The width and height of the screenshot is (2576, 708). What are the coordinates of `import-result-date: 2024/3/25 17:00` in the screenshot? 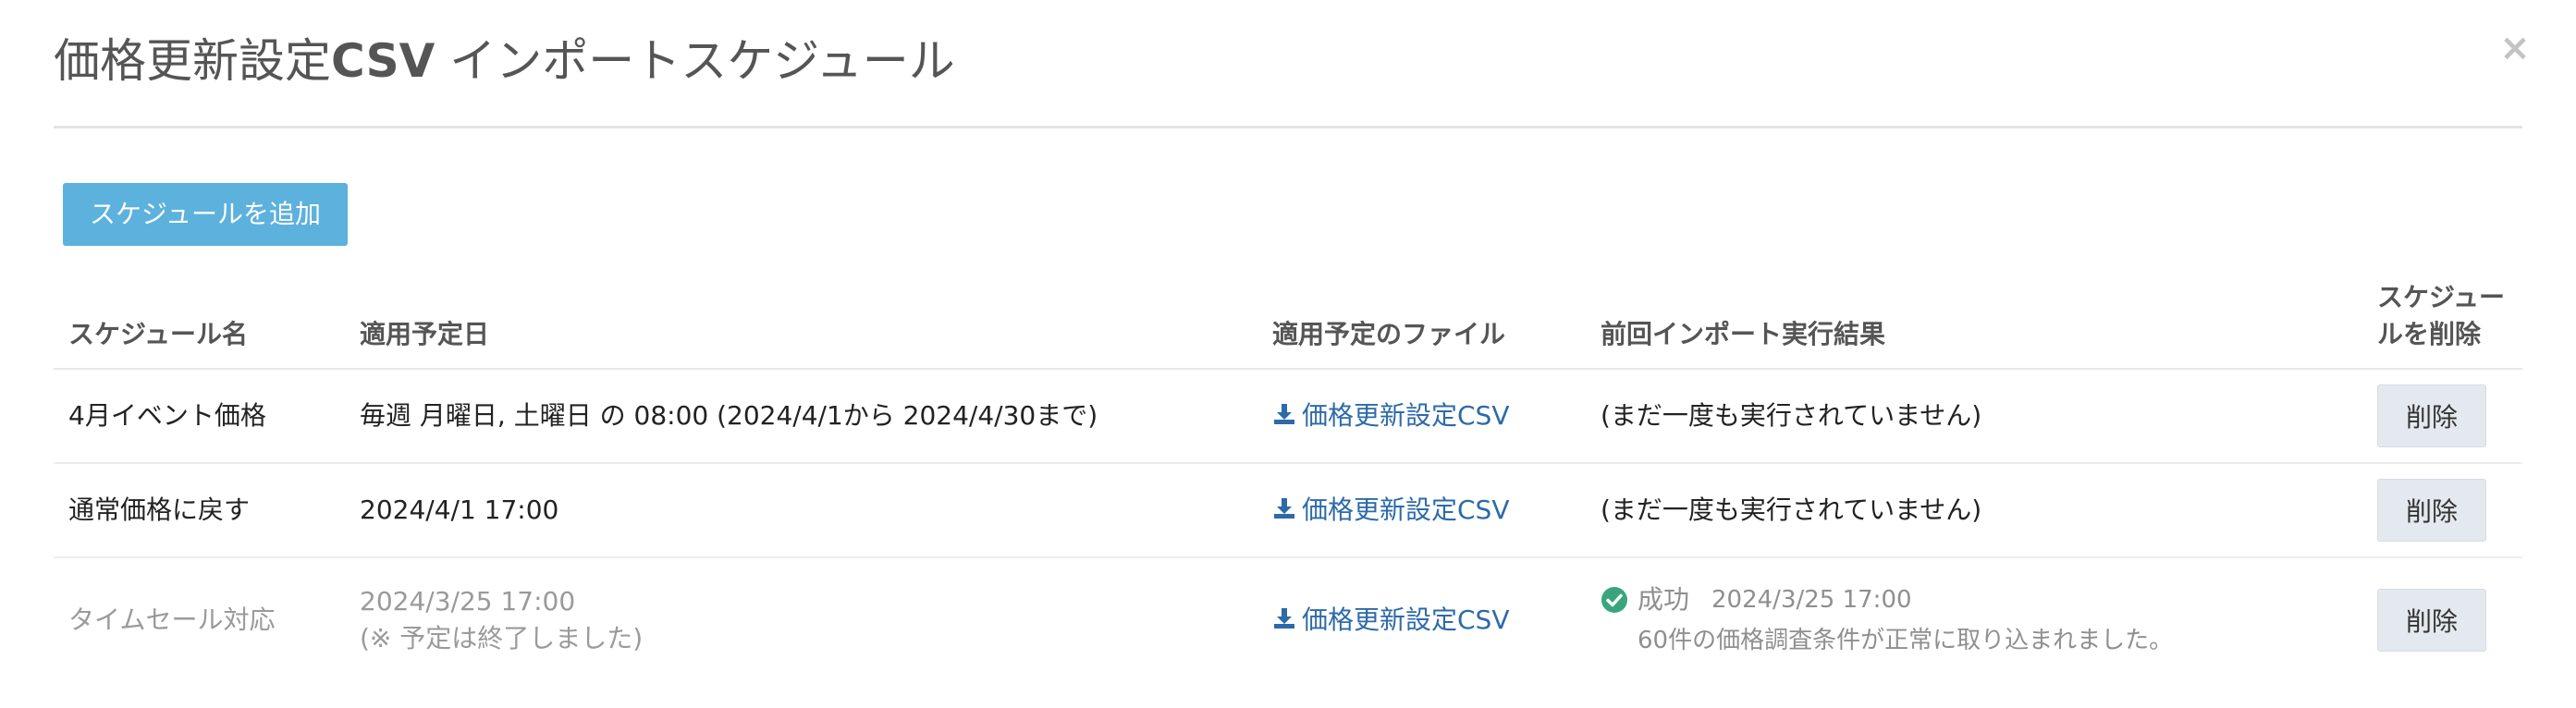 It's located at (1812, 600).